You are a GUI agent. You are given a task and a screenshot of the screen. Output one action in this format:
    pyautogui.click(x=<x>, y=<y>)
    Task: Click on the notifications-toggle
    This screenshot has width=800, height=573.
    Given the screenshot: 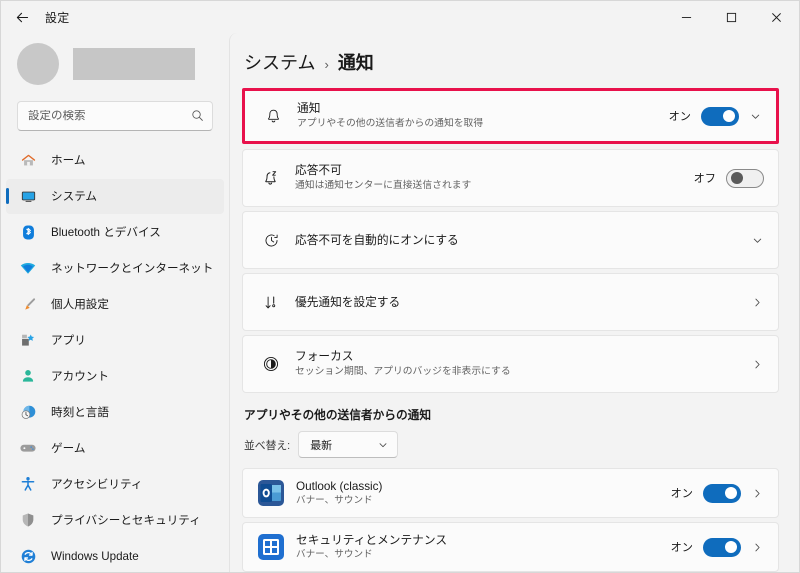 What is the action you would take?
    pyautogui.click(x=720, y=116)
    